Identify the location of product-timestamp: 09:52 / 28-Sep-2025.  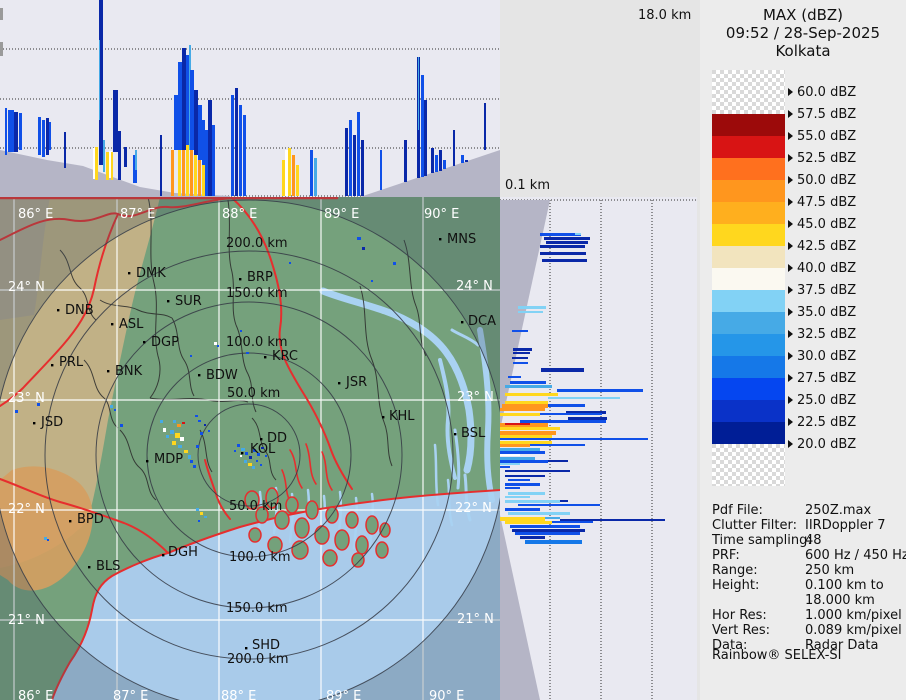
(803, 33).